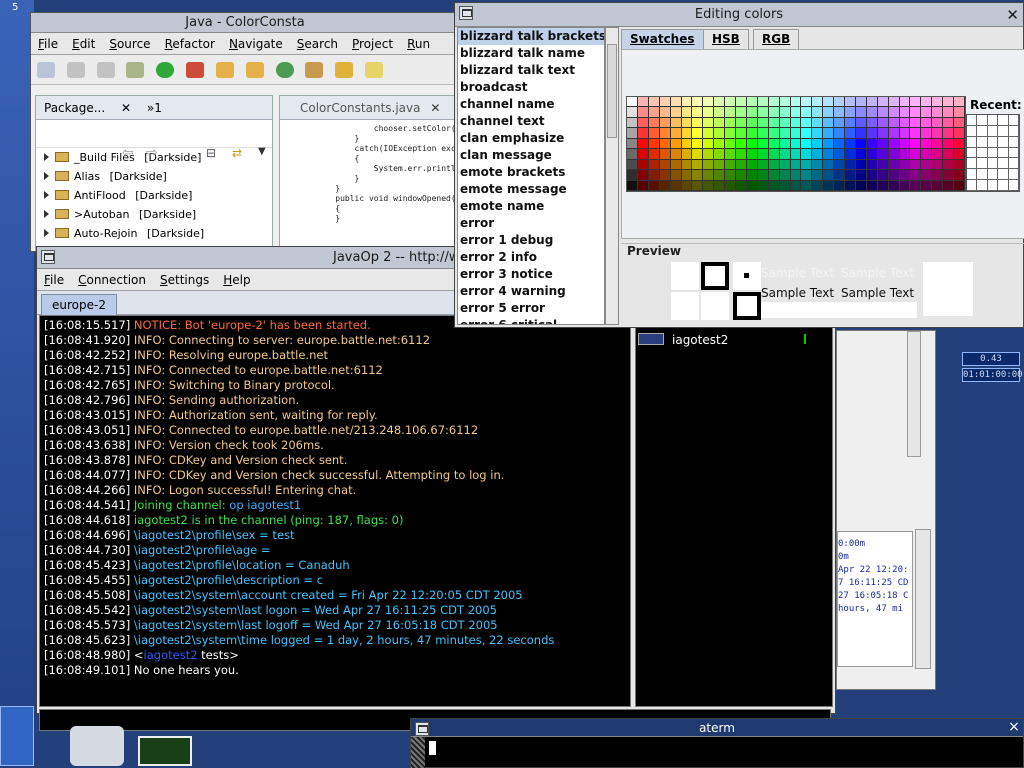  What do you see at coordinates (612, 91) in the screenshot?
I see `scroll-thumb` at bounding box center [612, 91].